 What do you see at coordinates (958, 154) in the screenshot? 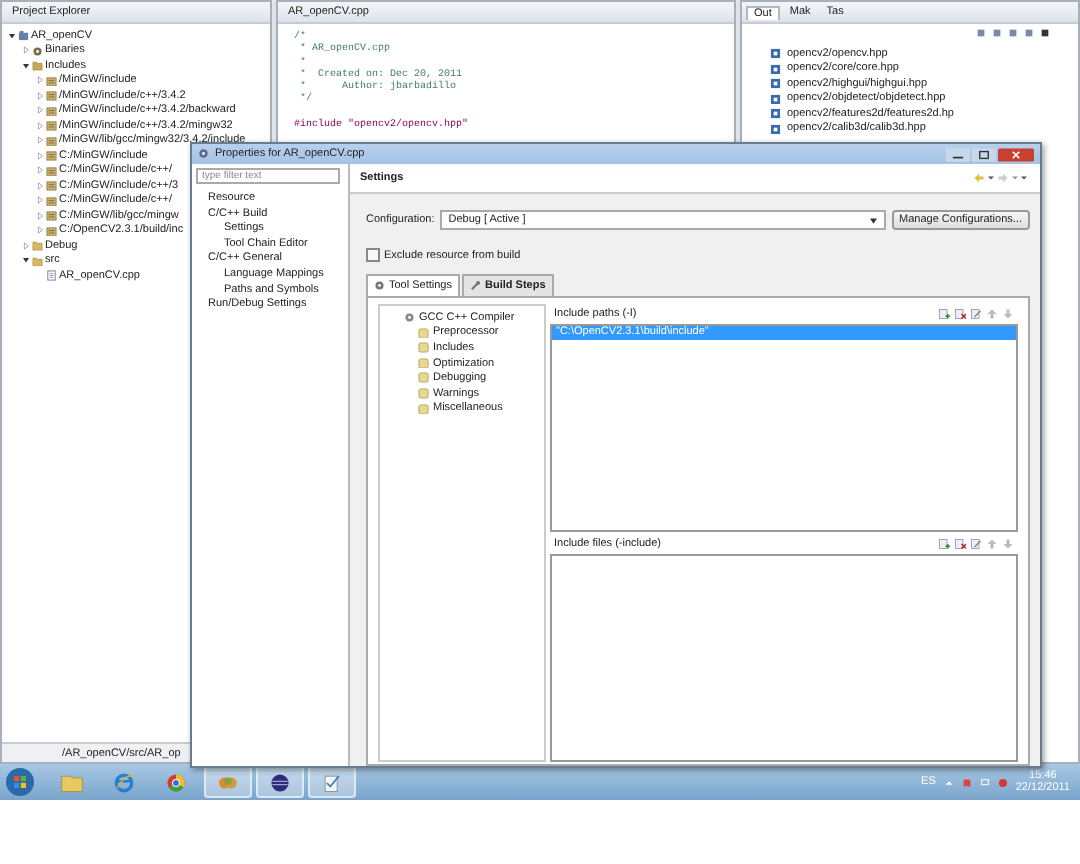
I see `minimize-icon` at bounding box center [958, 154].